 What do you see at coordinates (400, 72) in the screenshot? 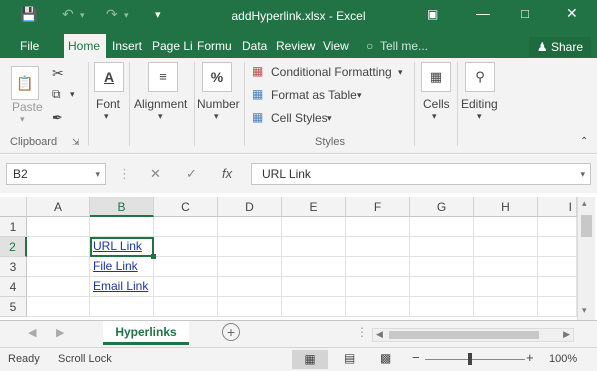
I see `conditional-formatting-dropdown-icon: ▾` at bounding box center [400, 72].